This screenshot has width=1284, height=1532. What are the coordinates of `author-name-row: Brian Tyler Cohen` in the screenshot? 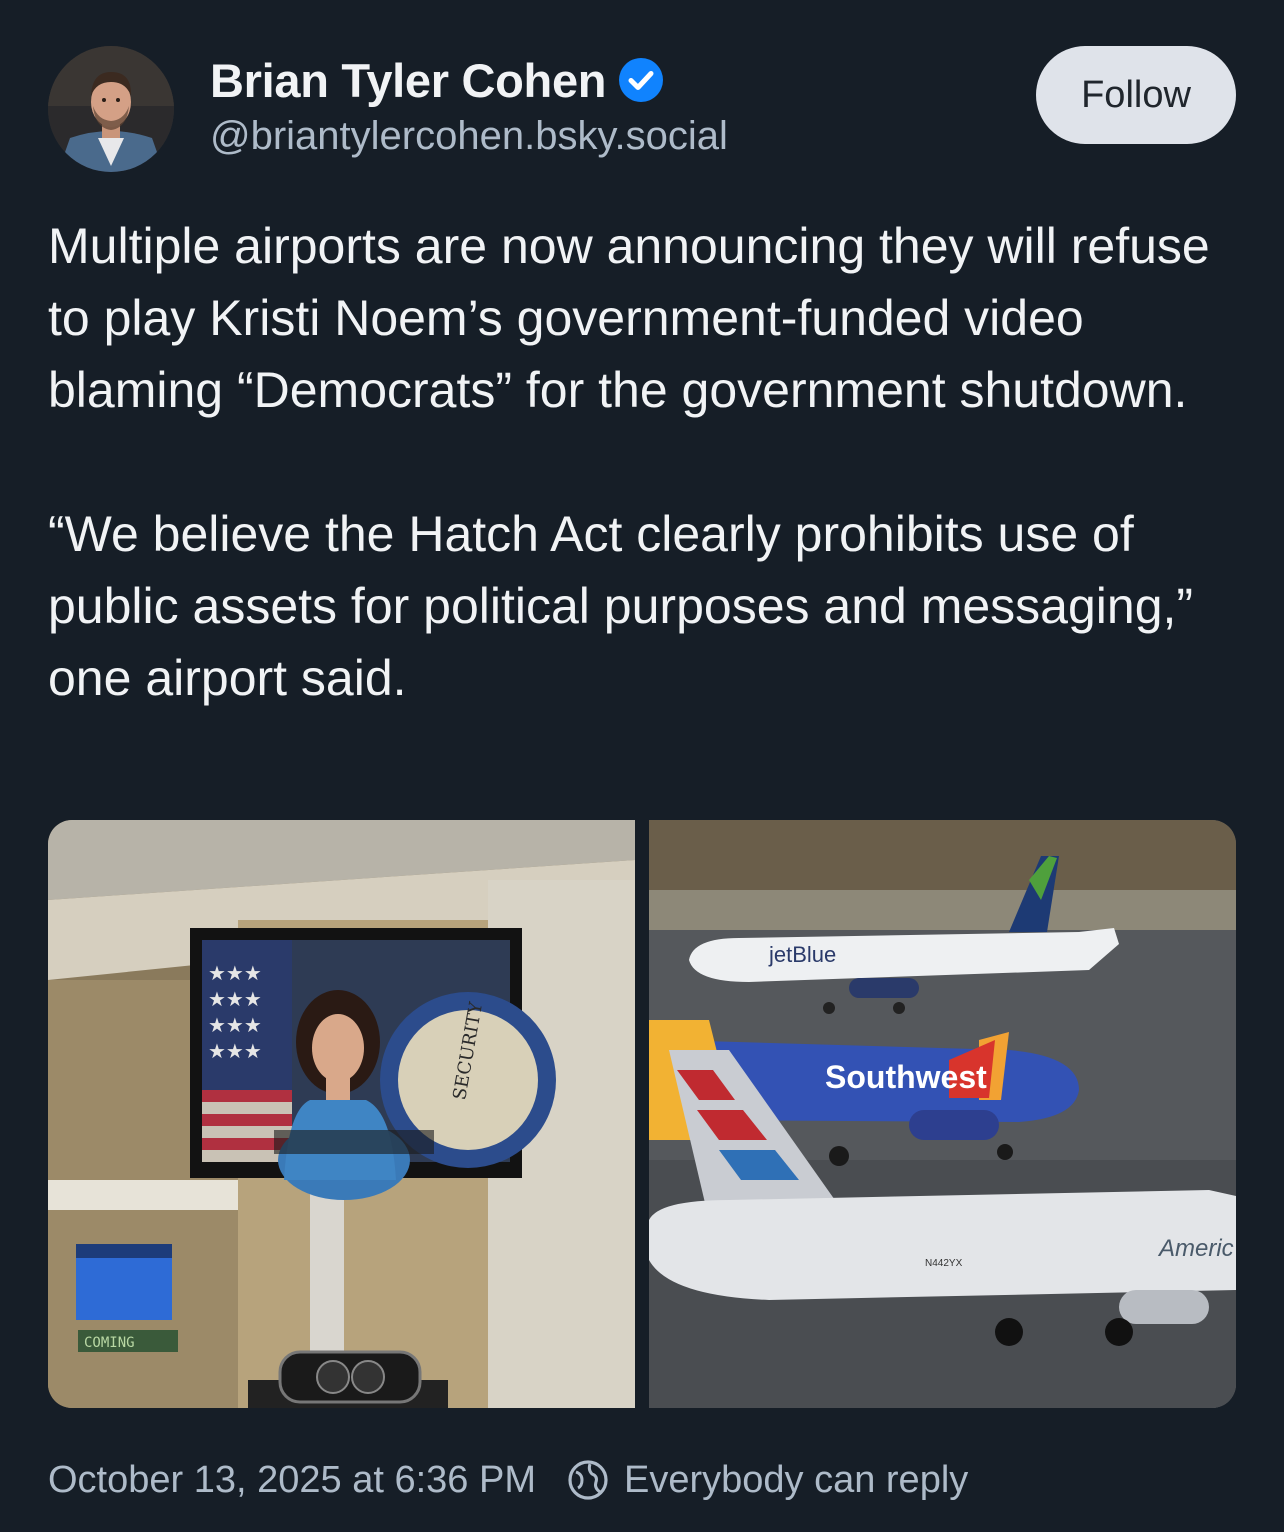 It's located at (437, 80).